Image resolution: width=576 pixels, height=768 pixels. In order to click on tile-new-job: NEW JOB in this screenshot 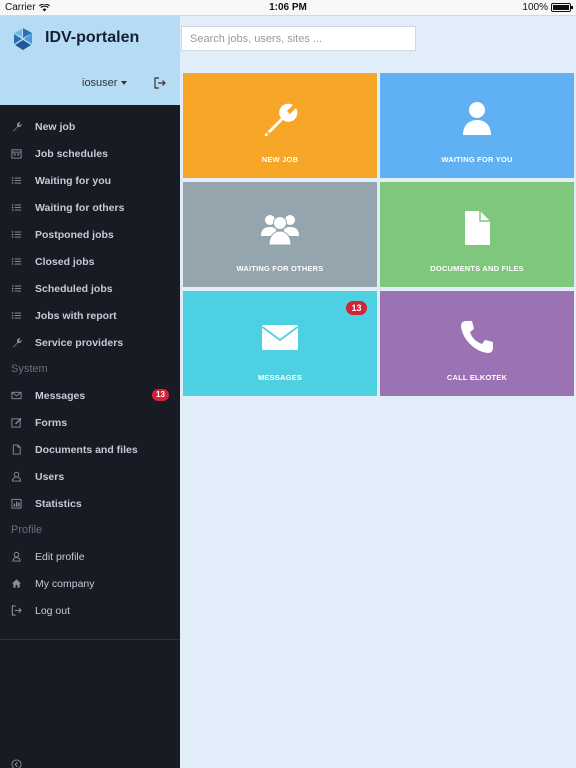, I will do `click(280, 125)`.